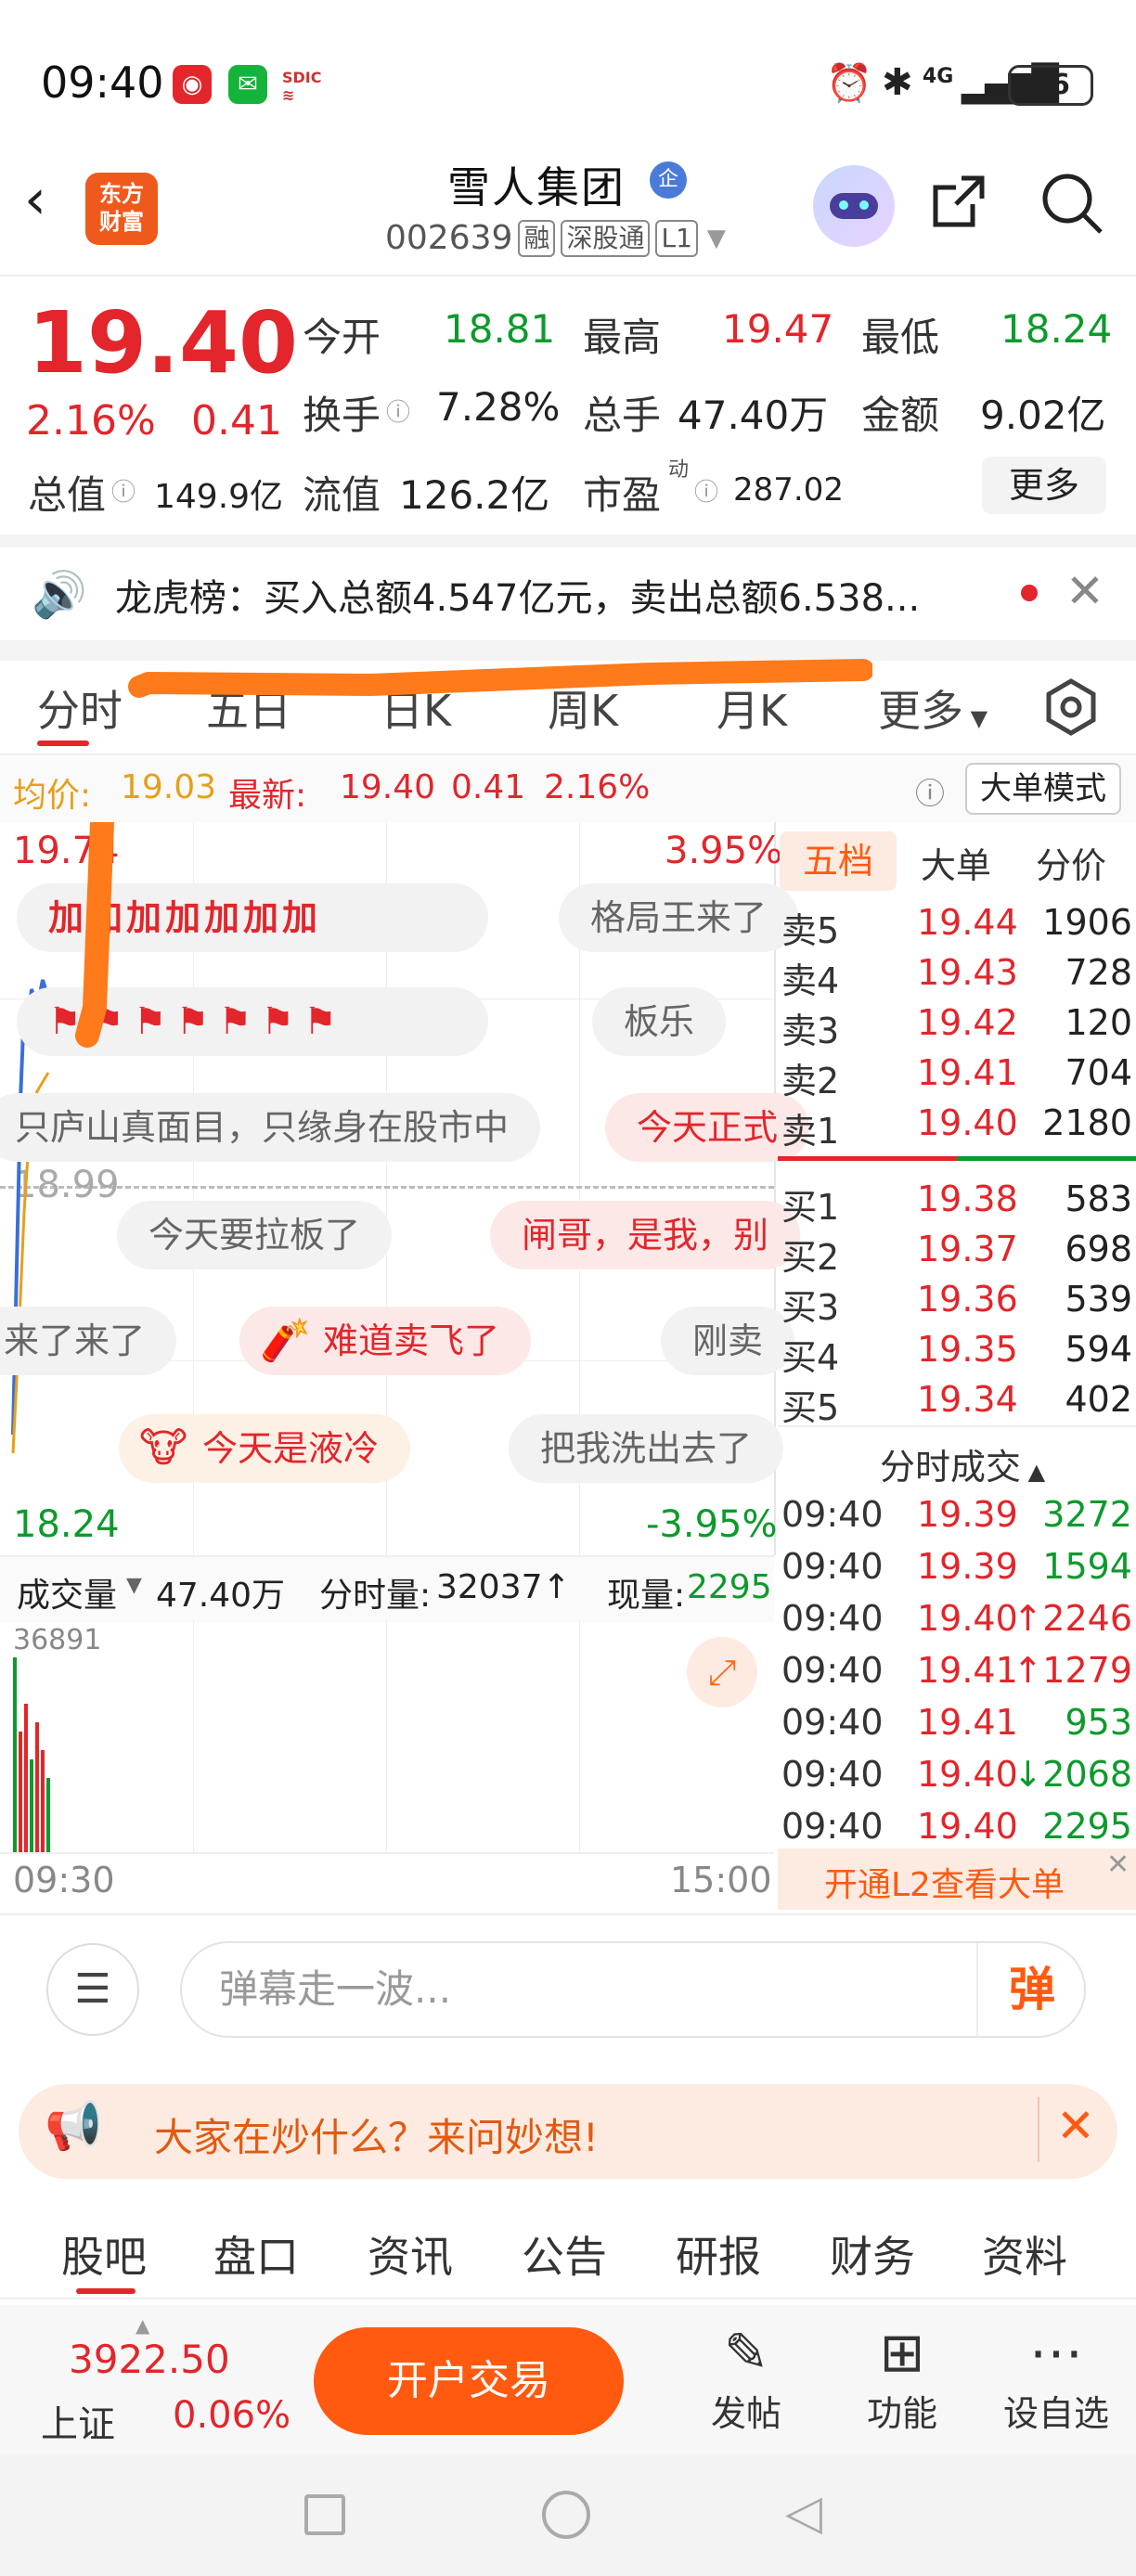  What do you see at coordinates (920, 711) in the screenshot?
I see `tab-more-label: 更多` at bounding box center [920, 711].